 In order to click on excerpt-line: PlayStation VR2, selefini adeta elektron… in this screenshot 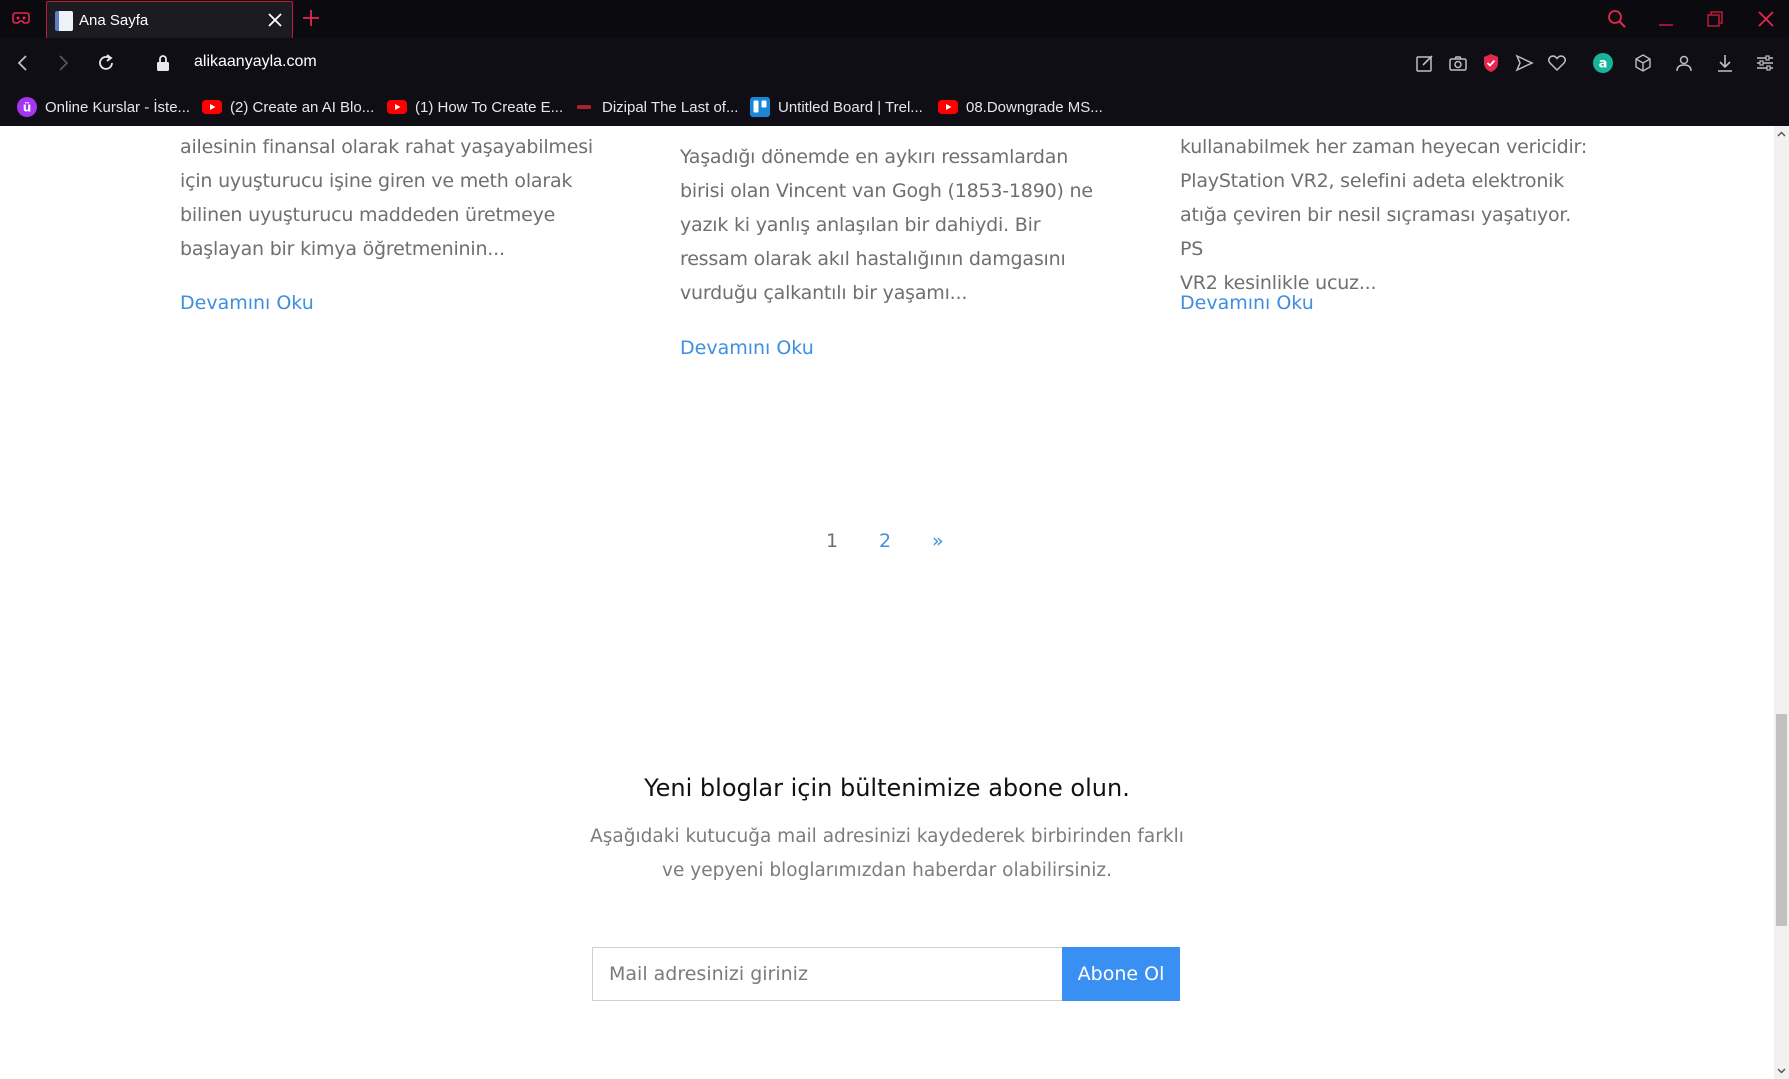, I will do `click(1372, 181)`.